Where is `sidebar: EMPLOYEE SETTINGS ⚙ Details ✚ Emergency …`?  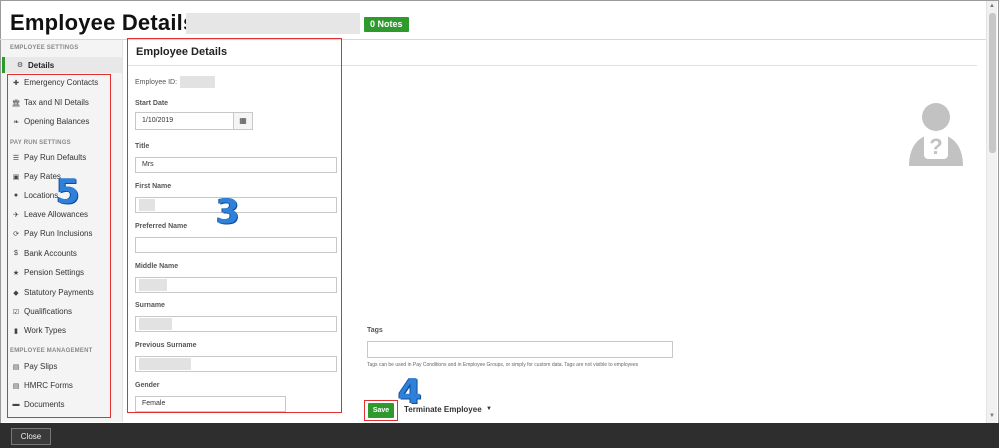
sidebar: EMPLOYEE SETTINGS ⚙ Details ✚ Emergency … is located at coordinates (62, 231).